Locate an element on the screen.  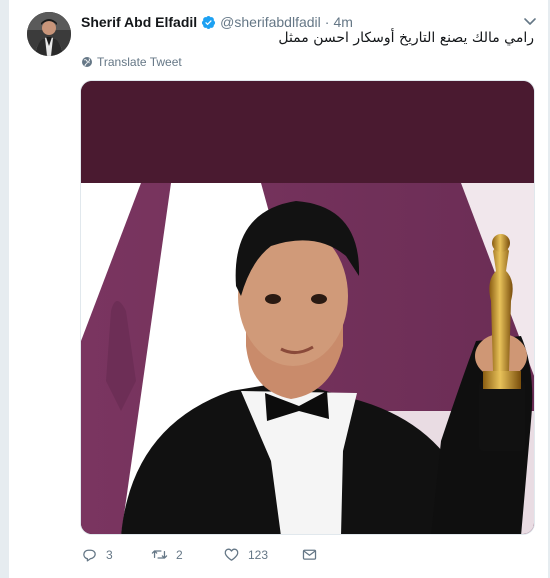
retweet-count: 2 is located at coordinates (179, 554).